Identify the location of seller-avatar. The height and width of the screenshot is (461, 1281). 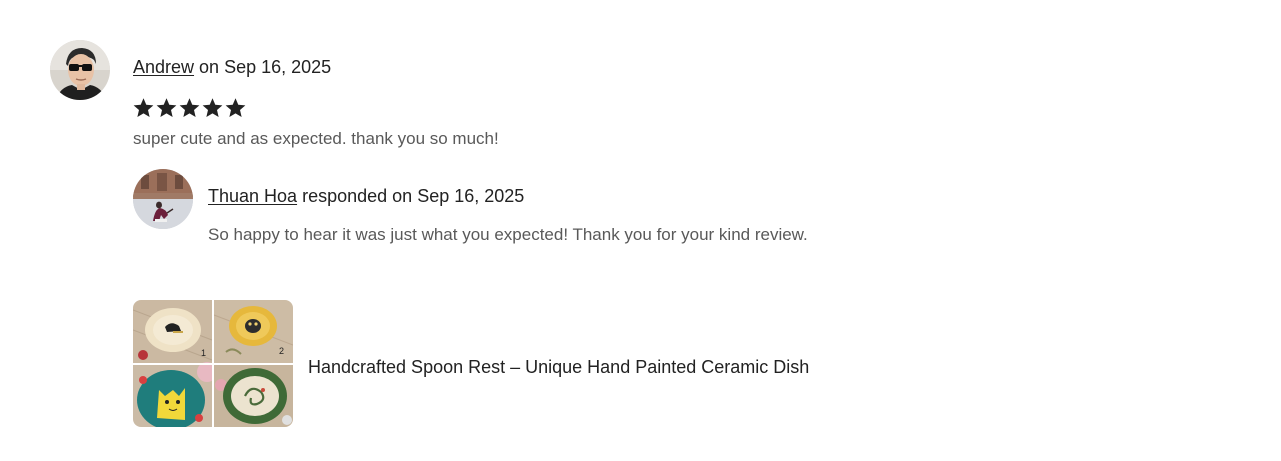
(163, 199).